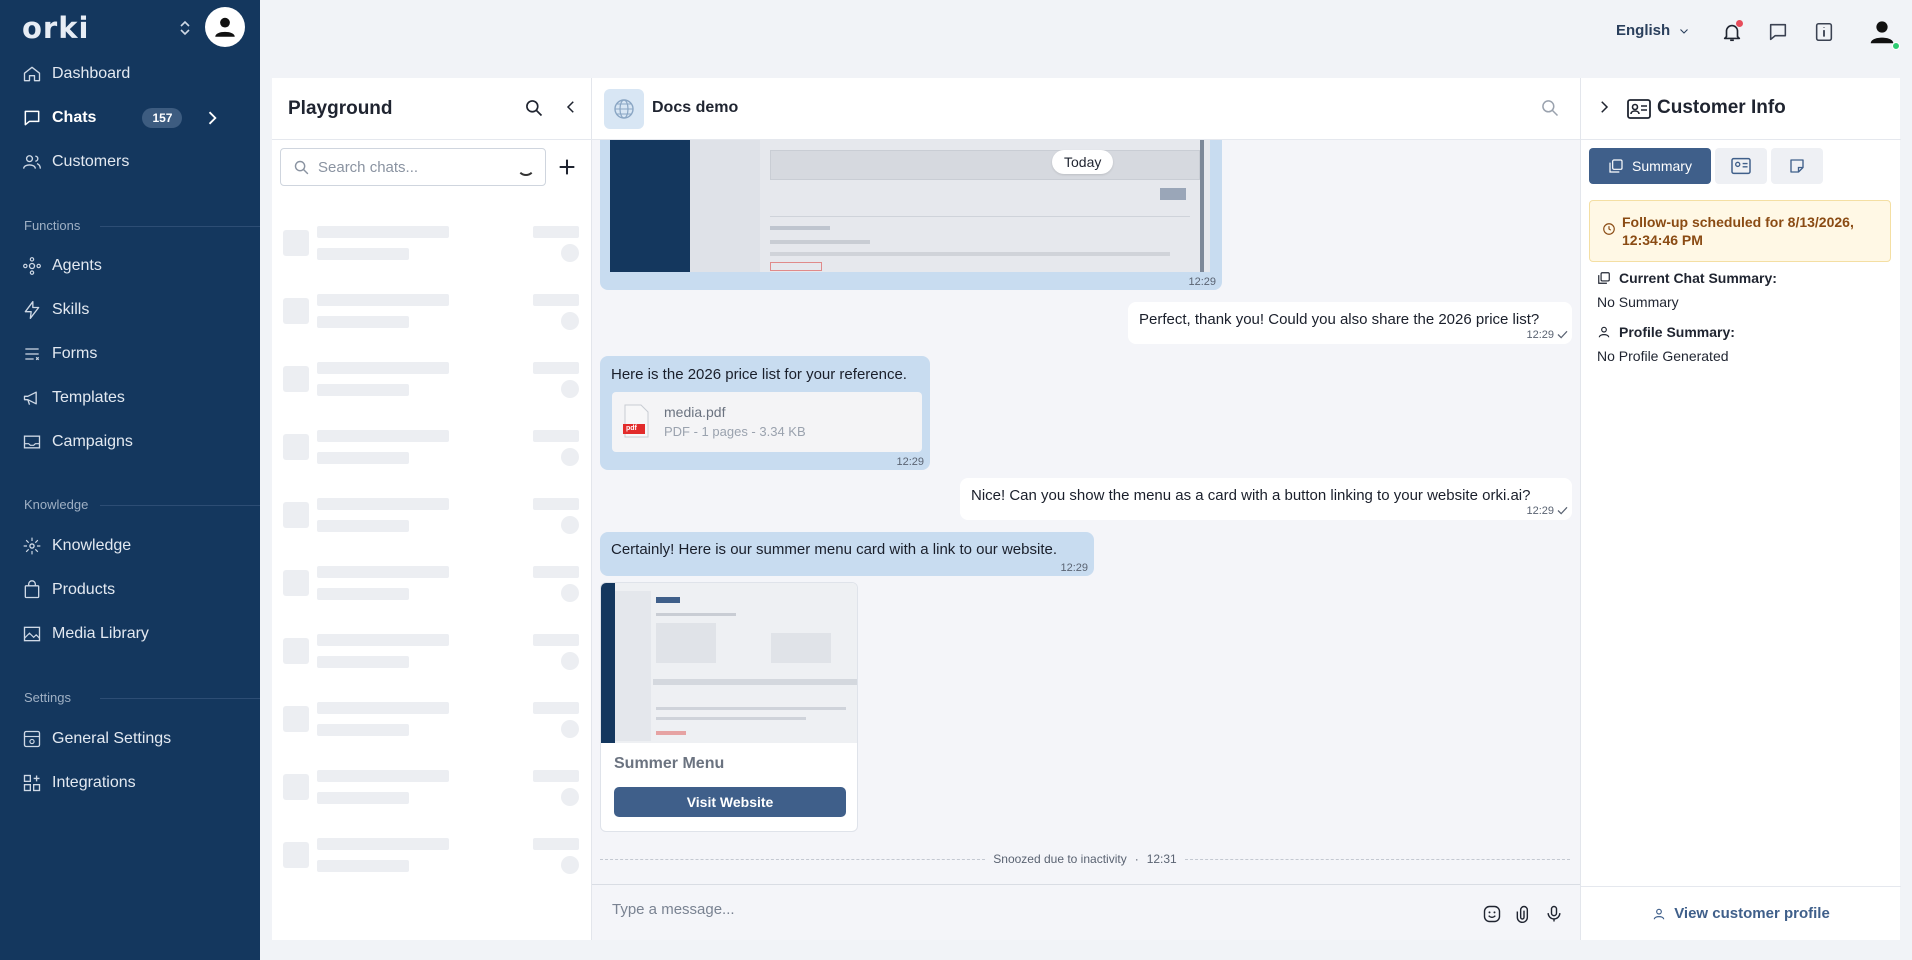 This screenshot has width=1912, height=960. What do you see at coordinates (94, 782) in the screenshot?
I see `sidebar-item-label: Integrations` at bounding box center [94, 782].